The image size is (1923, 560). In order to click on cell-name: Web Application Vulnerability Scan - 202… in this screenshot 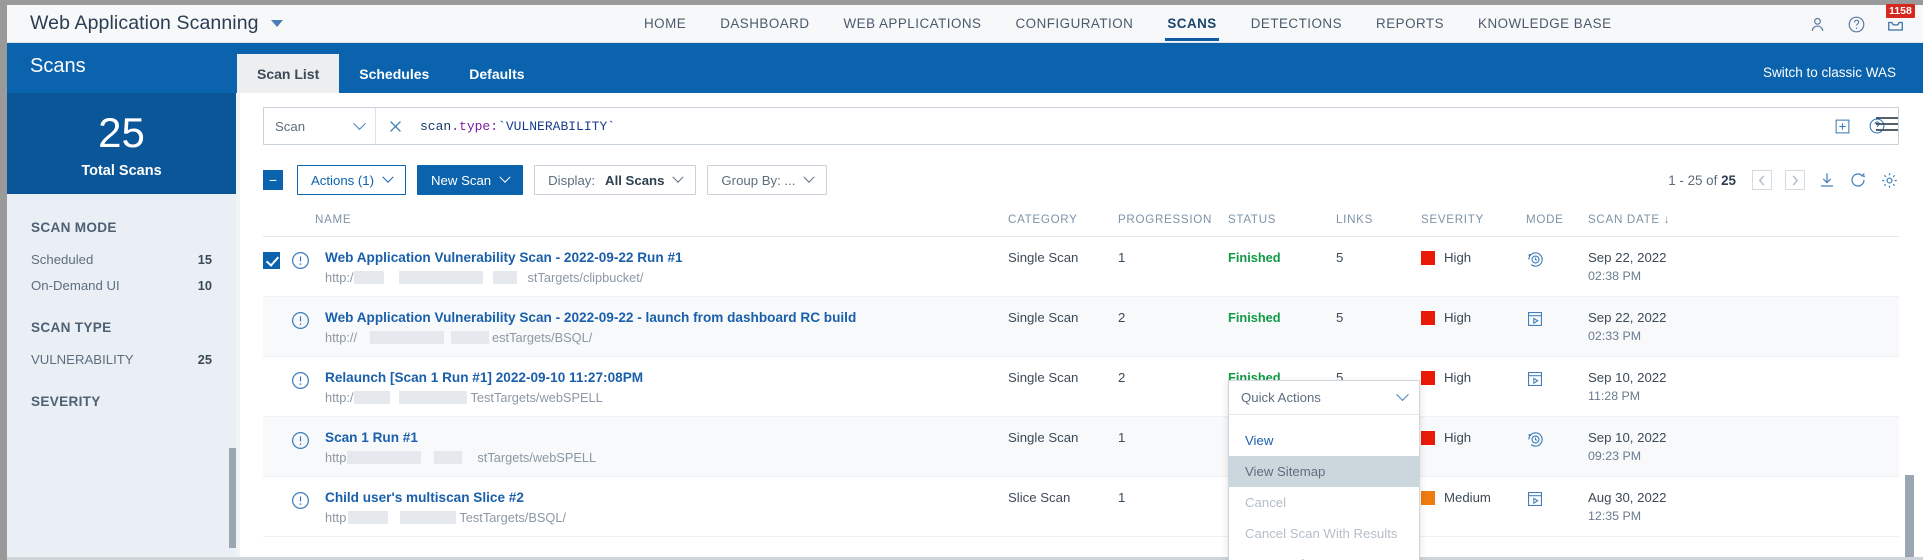, I will do `click(635, 267)`.